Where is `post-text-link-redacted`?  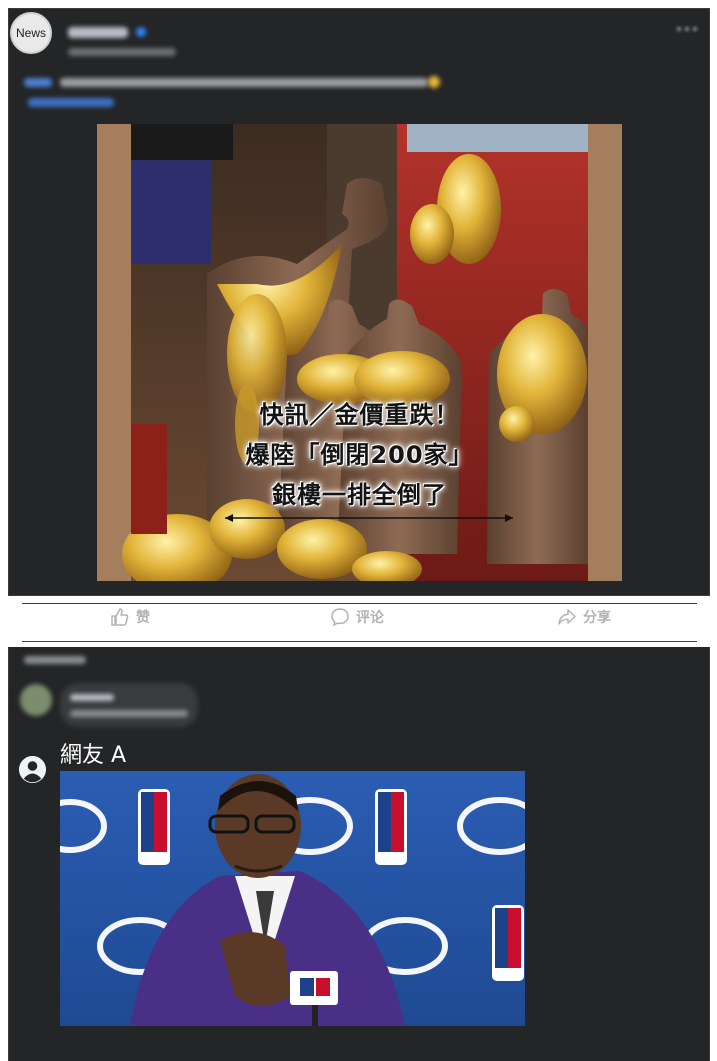
post-text-link-redacted is located at coordinates (38, 82).